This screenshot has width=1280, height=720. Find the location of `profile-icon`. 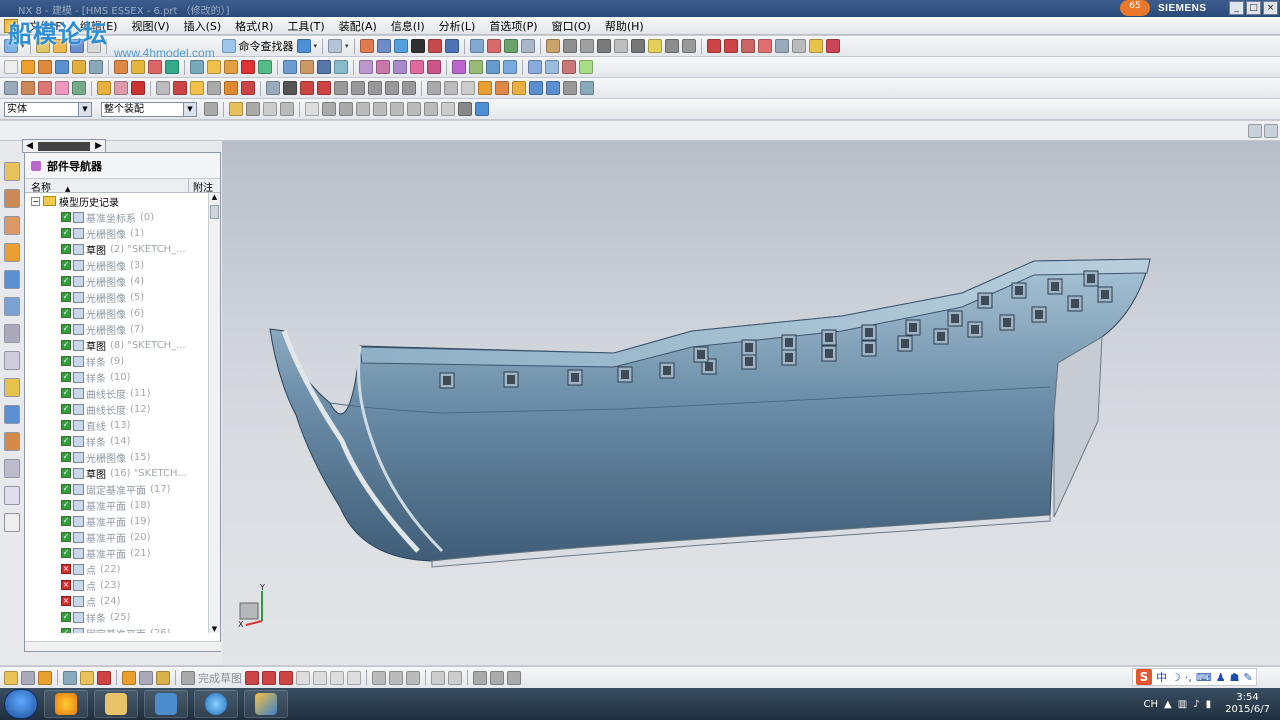

profile-icon is located at coordinates (180, 88).